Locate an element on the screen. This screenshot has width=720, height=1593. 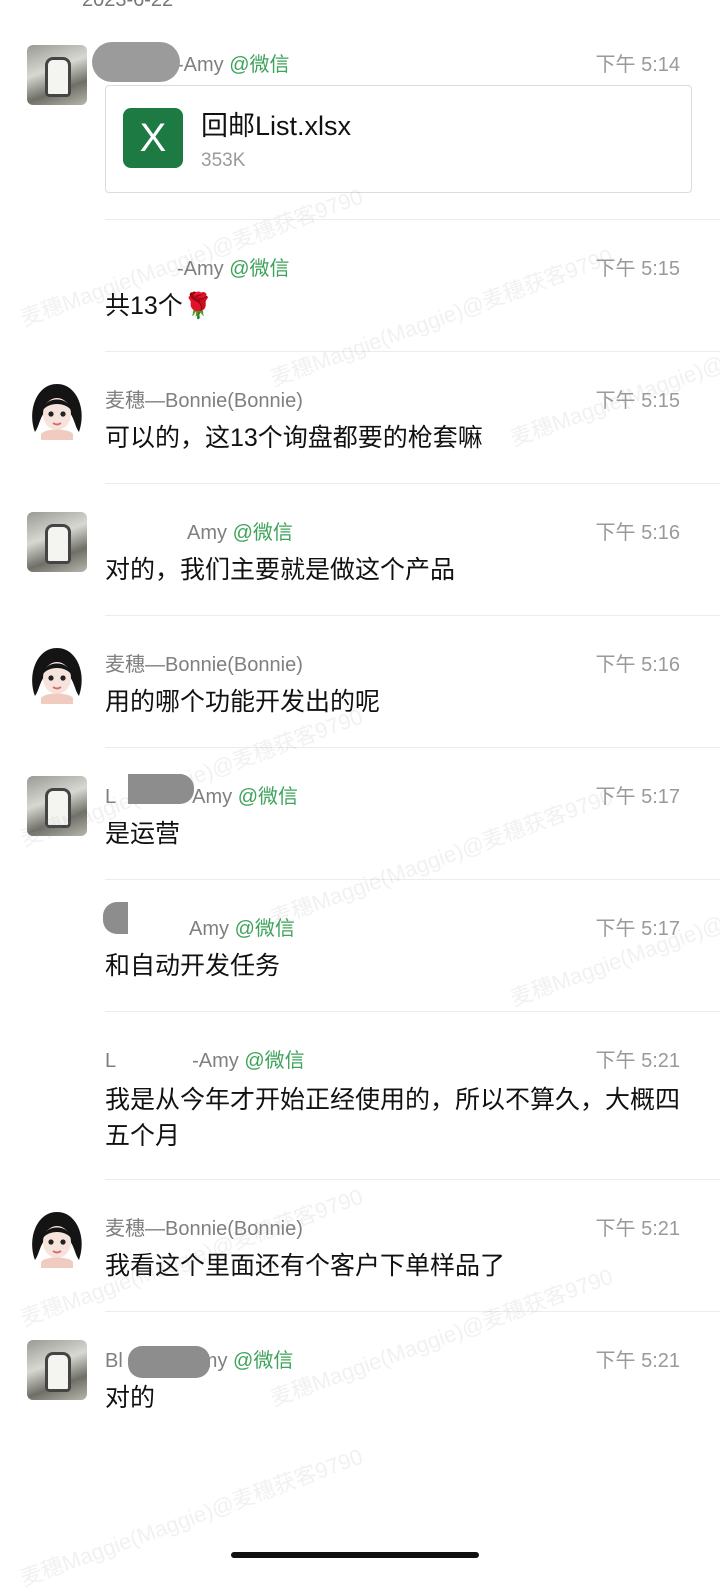
message-item: 麦穗—Bonnie(Bonnie) 下午 5:16 用的哪个功能开发出的呢 is located at coordinates (360, 682).